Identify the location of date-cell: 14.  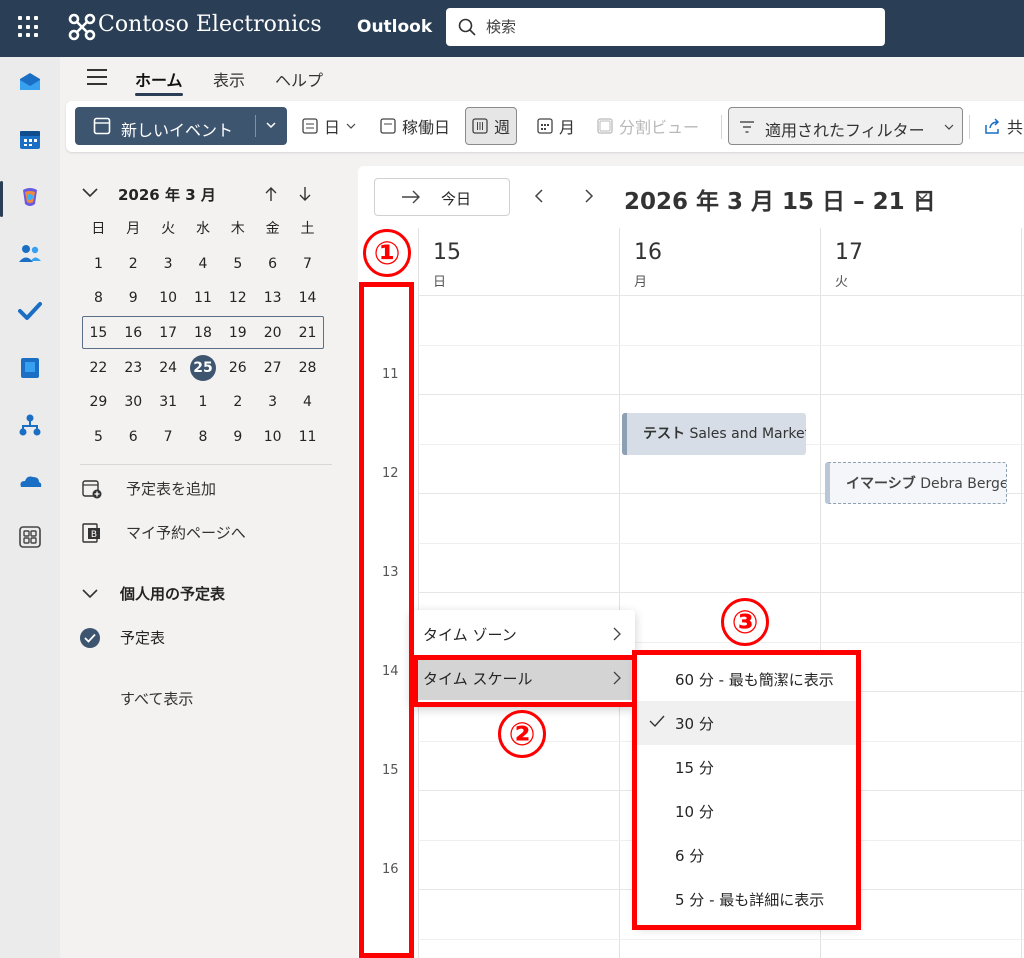
(307, 298).